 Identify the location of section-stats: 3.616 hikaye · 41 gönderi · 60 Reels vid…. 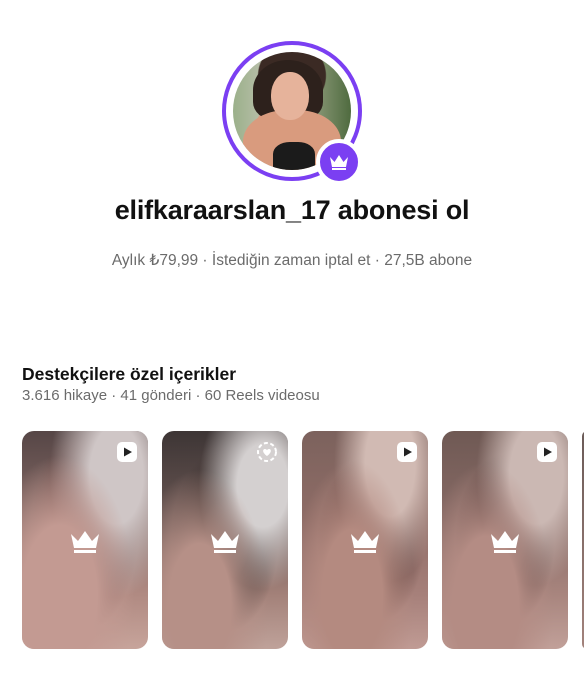
(171, 395).